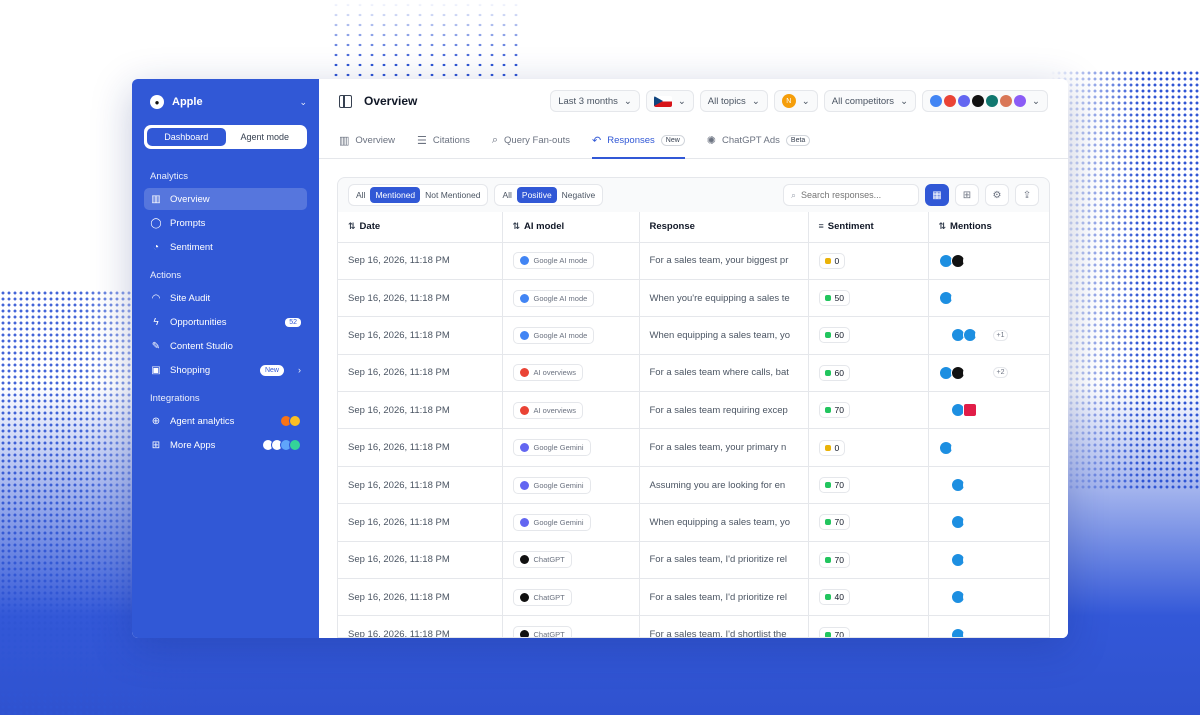  Describe the element at coordinates (186, 137) in the screenshot. I see `mode-dashboard: Dashboard` at that location.